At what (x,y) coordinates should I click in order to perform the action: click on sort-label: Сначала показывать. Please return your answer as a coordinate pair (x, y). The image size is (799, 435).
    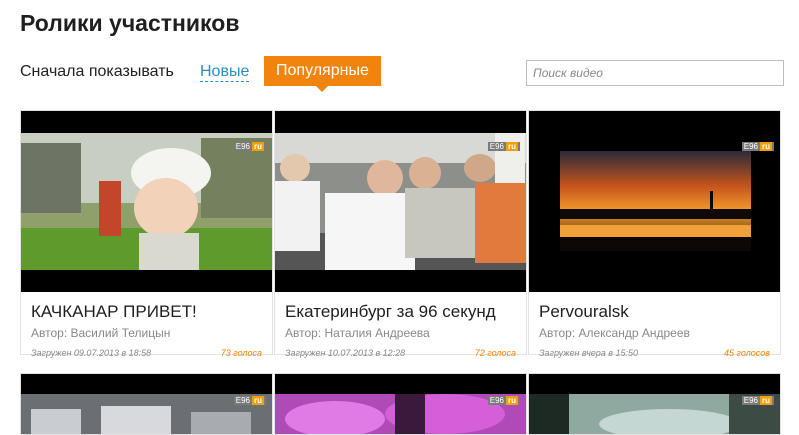
    Looking at the image, I should click on (97, 71).